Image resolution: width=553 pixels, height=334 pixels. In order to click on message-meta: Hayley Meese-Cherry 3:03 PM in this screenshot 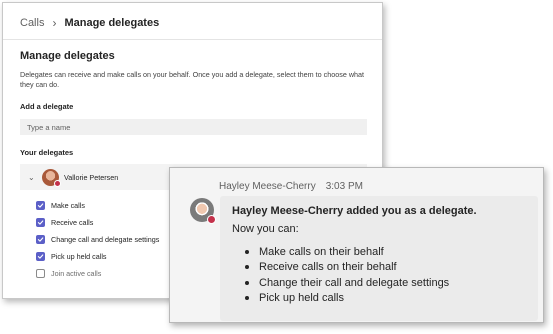, I will do `click(291, 186)`.